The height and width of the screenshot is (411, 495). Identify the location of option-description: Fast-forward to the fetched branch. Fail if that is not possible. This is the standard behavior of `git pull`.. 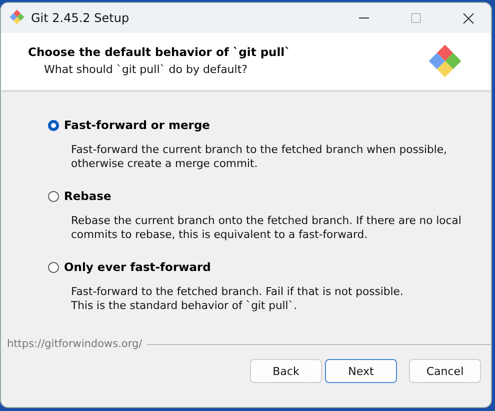
(237, 299).